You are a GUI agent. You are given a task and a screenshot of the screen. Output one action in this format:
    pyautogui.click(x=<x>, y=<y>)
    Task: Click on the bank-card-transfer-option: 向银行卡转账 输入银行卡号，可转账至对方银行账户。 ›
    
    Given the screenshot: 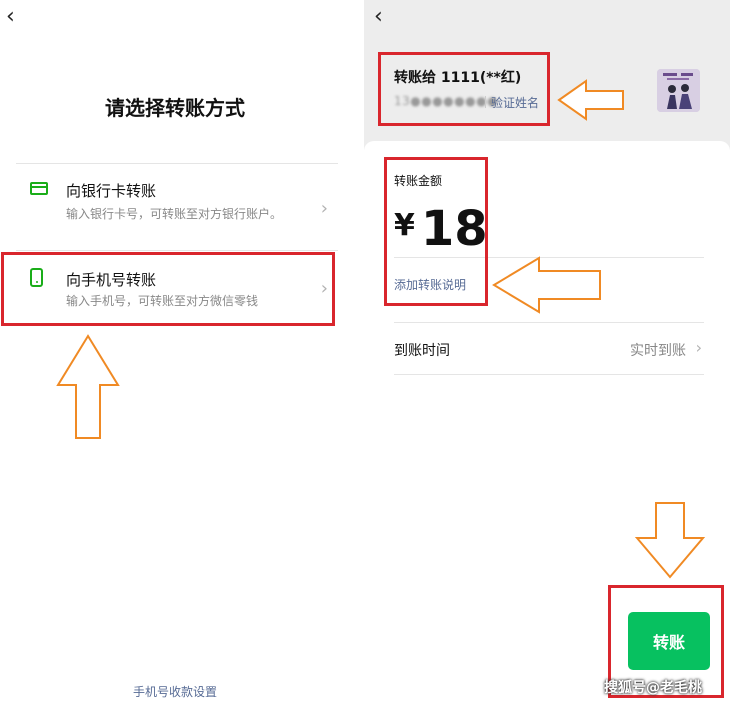 What is the action you would take?
    pyautogui.click(x=177, y=207)
    